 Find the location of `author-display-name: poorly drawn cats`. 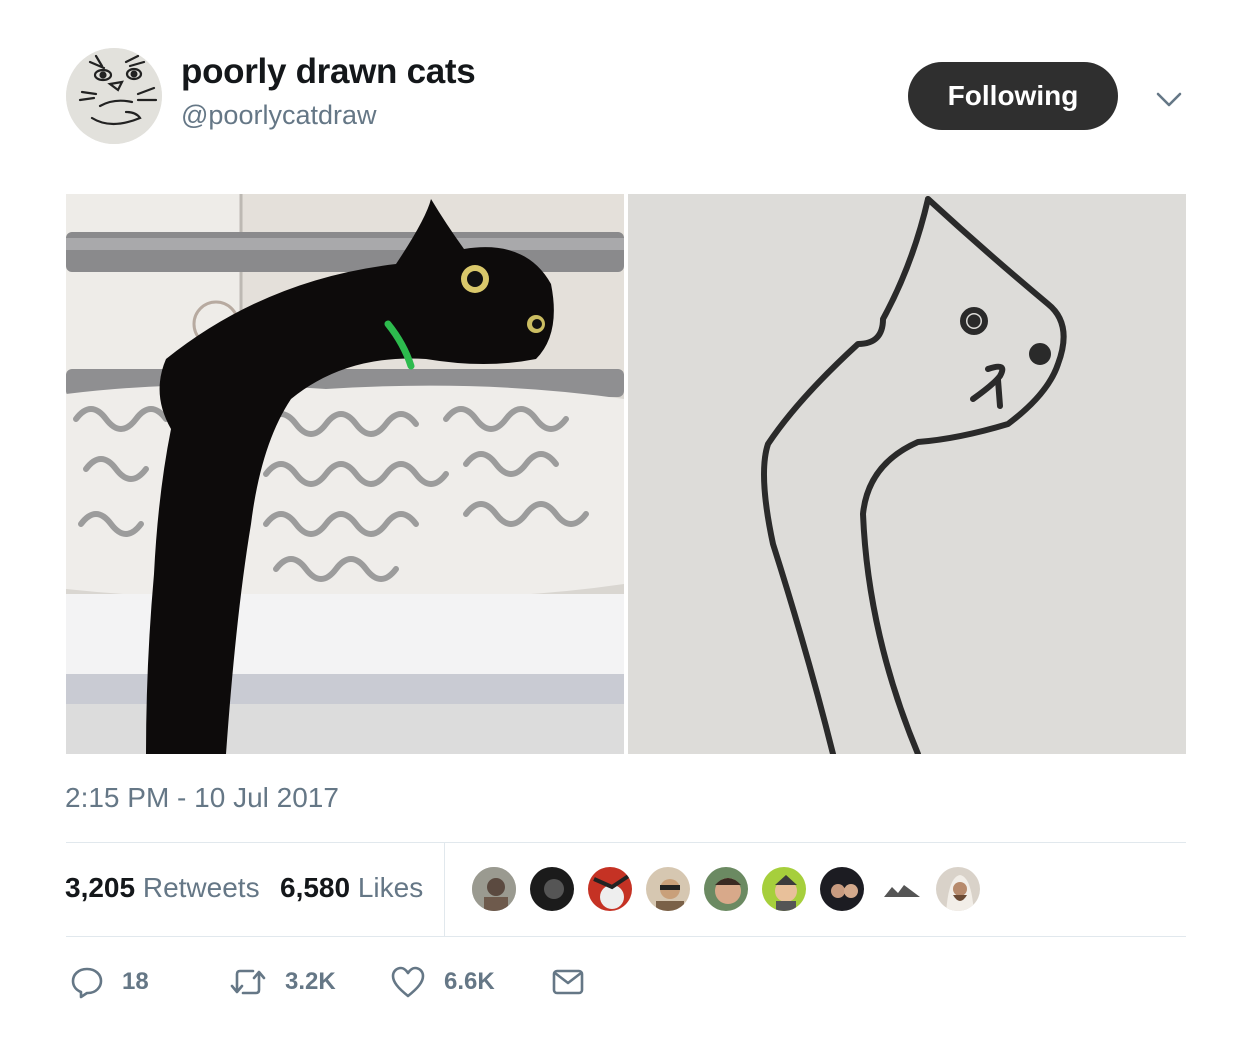

author-display-name: poorly drawn cats is located at coordinates (328, 72).